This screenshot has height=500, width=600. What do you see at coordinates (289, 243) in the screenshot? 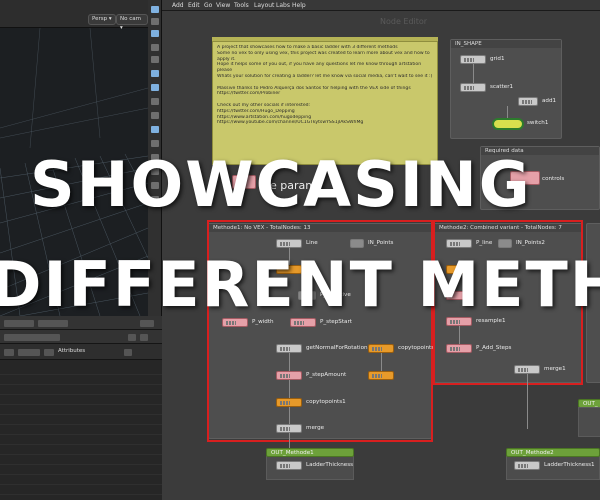
I see `line-node` at bounding box center [289, 243].